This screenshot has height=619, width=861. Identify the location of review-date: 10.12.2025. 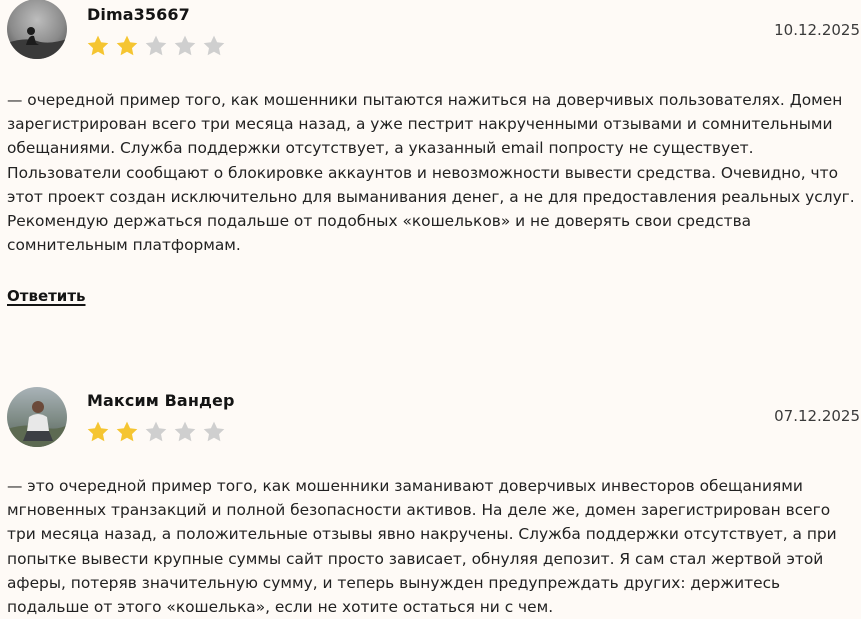
(817, 30).